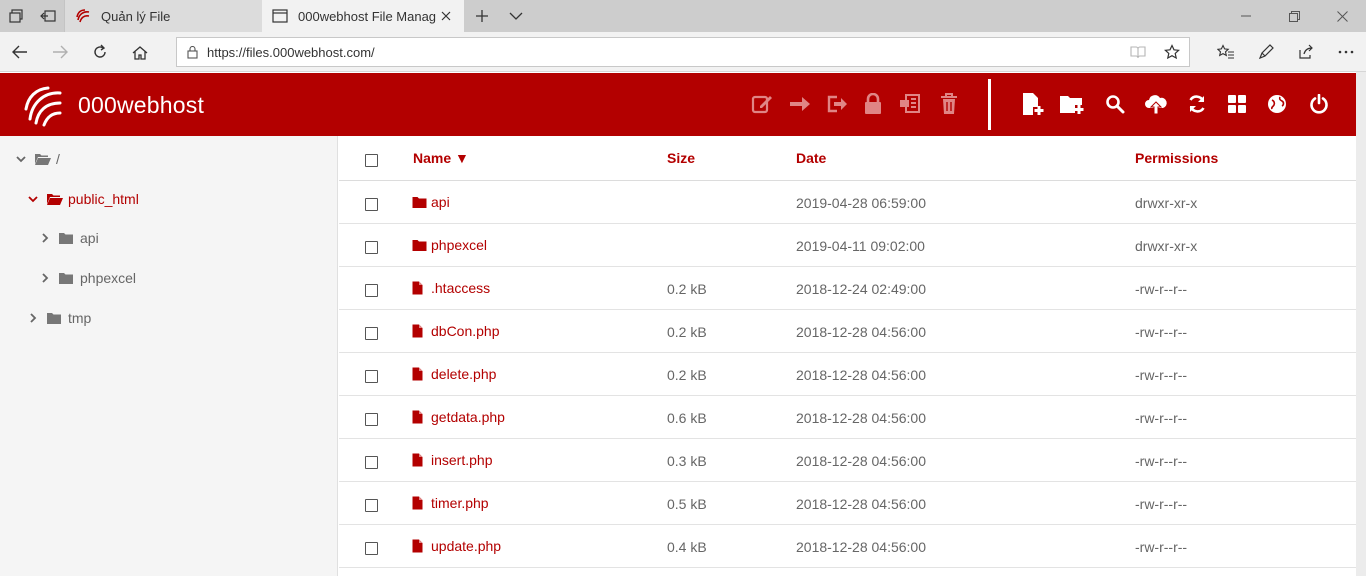  Describe the element at coordinates (462, 460) in the screenshot. I see `file-name: insert.php` at that location.